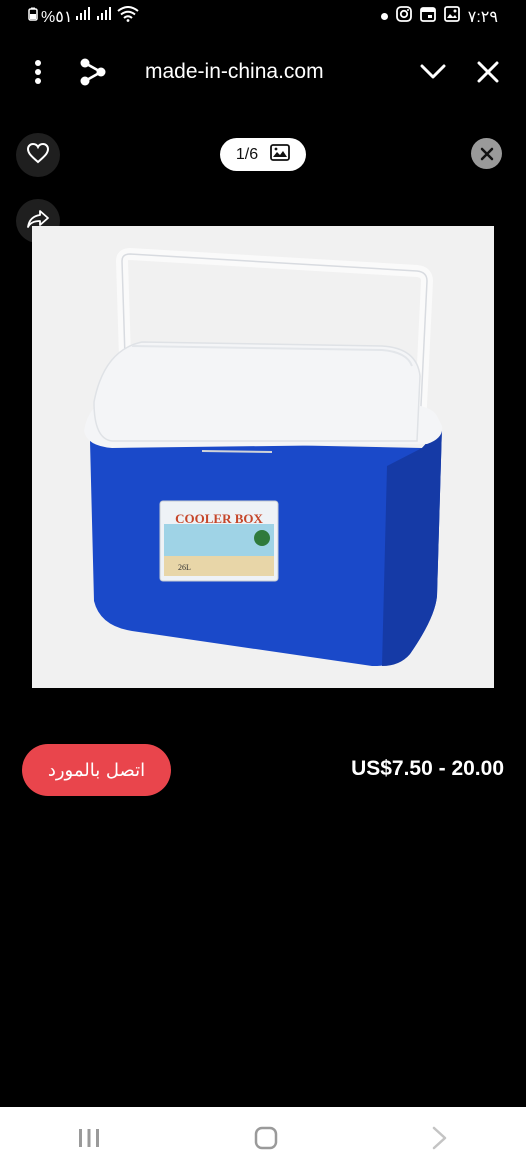 This screenshot has height=1173, width=526. I want to click on calendar-icon, so click(427, 16).